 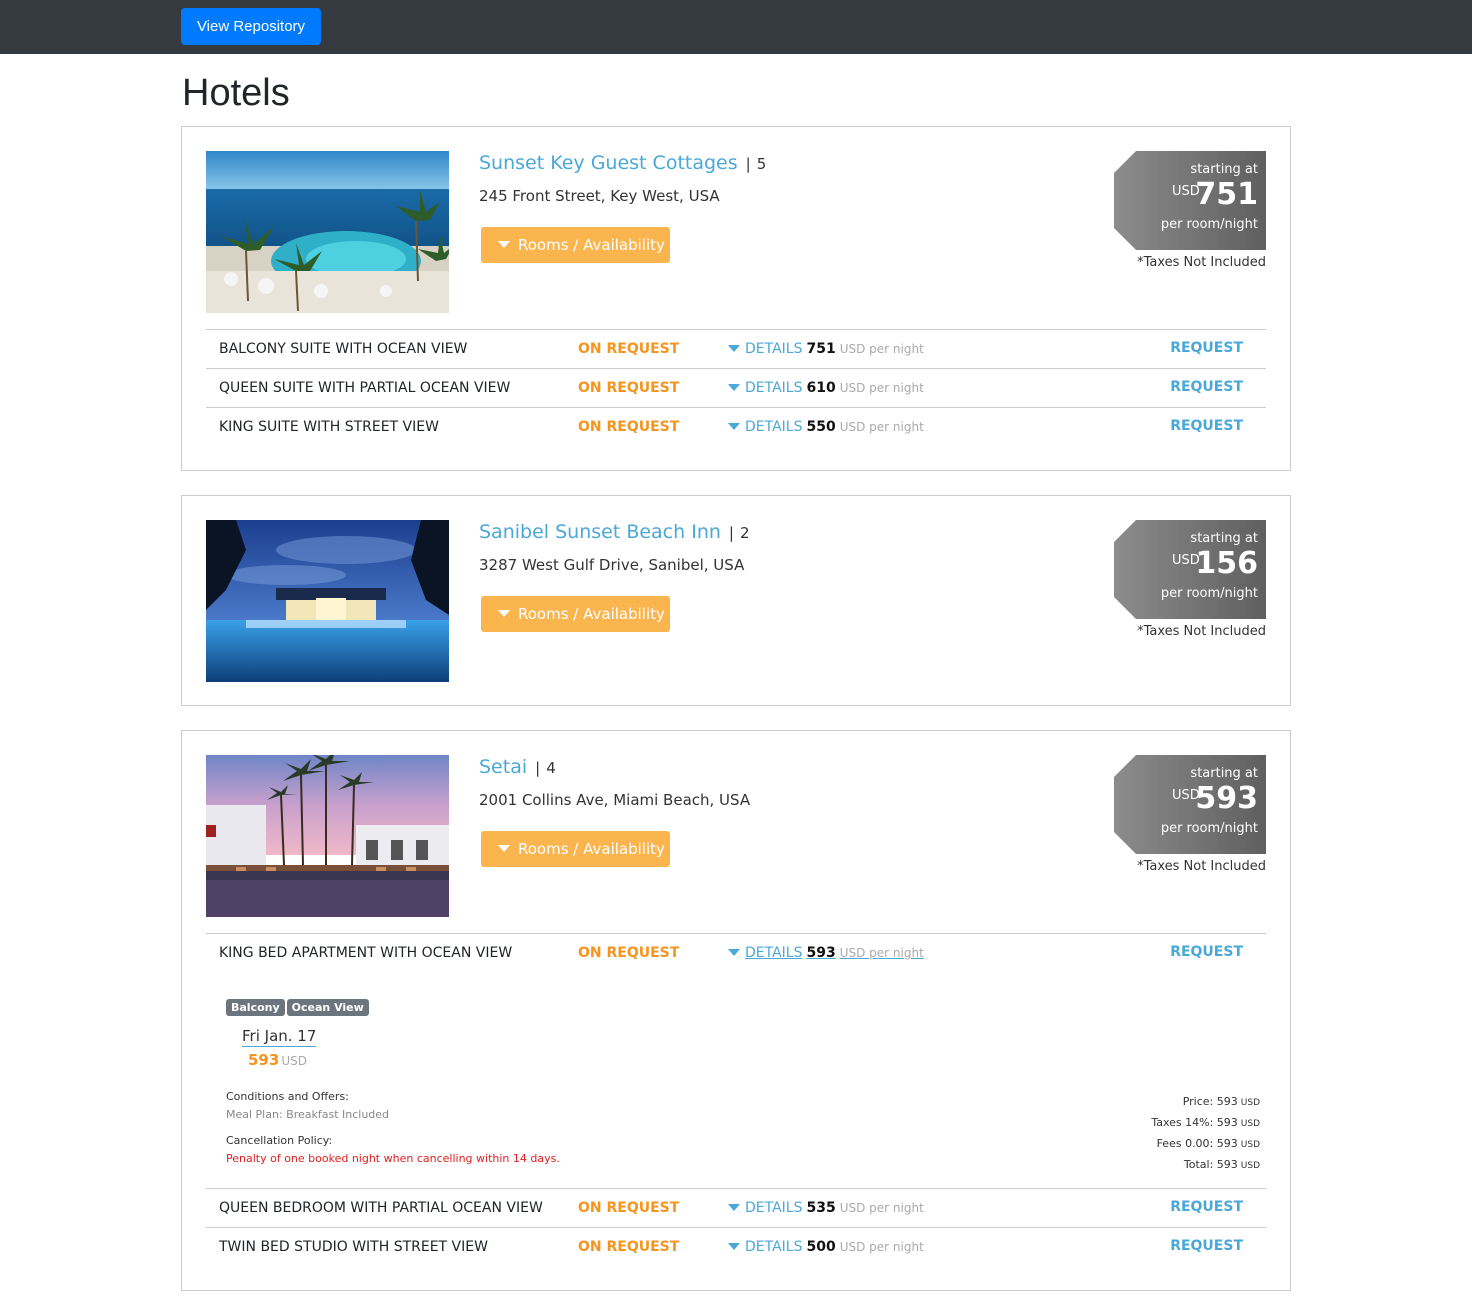 I want to click on hotel-stars: 2, so click(x=744, y=533).